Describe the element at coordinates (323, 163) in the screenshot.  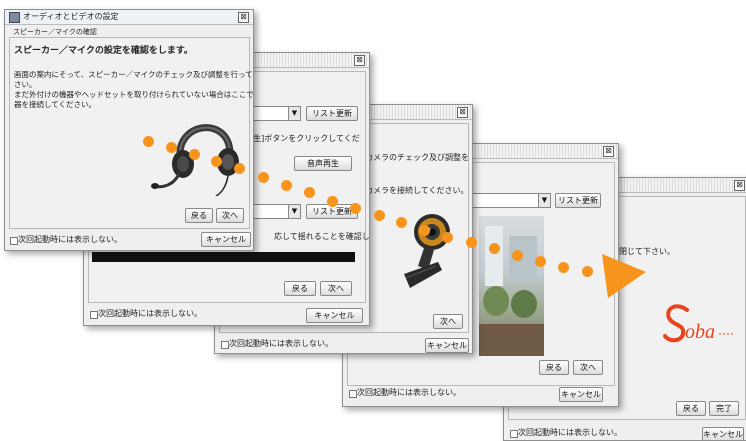
I see `play-sound-button: 音声再生` at that location.